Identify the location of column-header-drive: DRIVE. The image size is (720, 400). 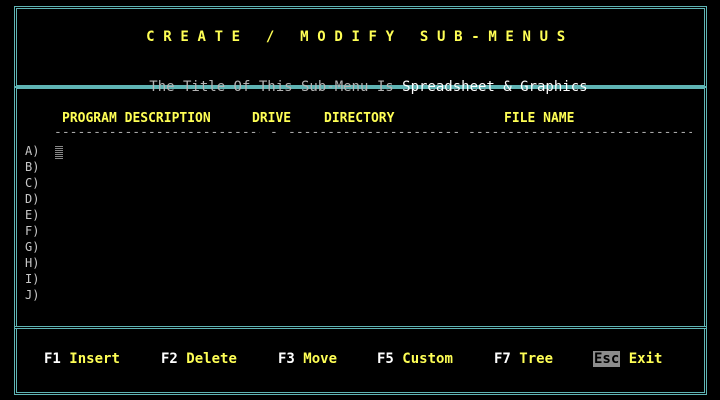
(272, 118).